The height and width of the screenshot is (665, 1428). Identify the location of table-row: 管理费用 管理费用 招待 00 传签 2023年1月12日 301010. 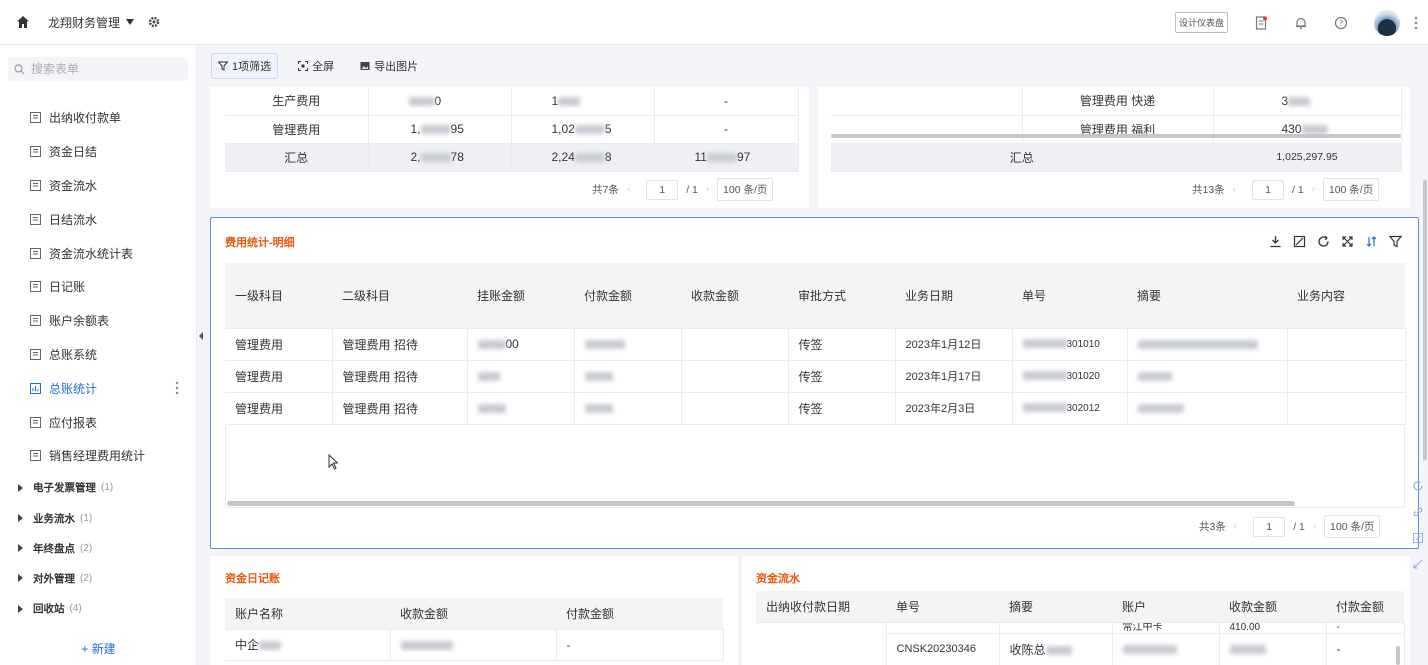
(815, 344).